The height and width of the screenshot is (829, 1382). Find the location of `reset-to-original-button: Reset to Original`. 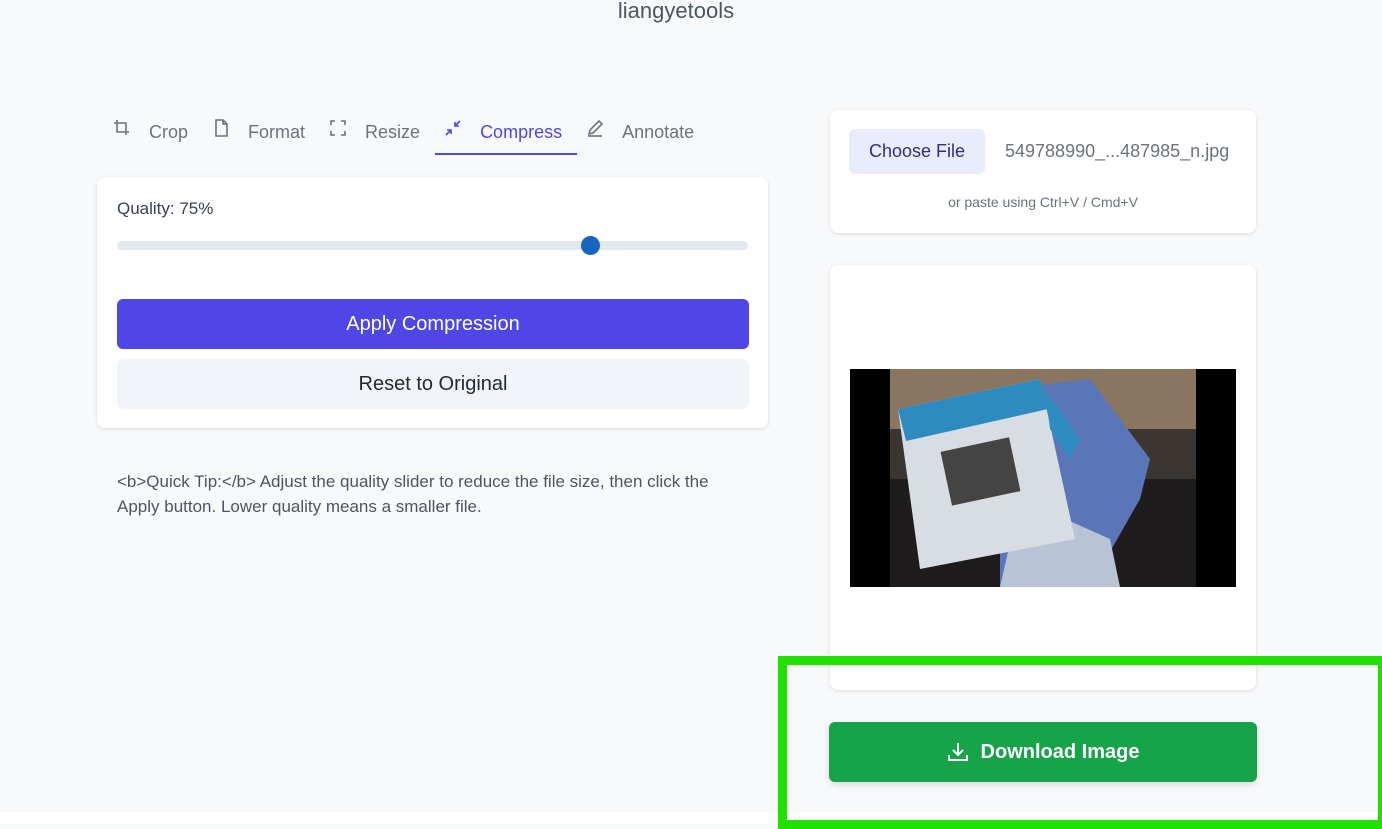

reset-to-original-button: Reset to Original is located at coordinates (433, 384).